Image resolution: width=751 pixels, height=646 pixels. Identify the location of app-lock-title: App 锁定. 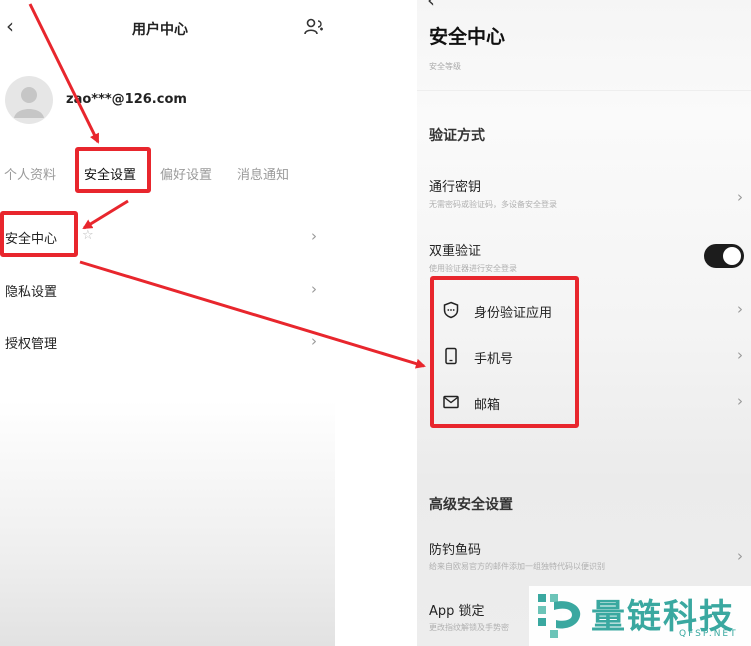
(457, 611).